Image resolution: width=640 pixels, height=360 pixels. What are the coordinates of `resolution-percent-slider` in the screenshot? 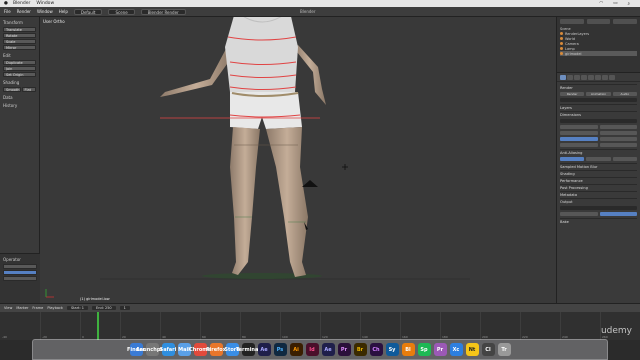 It's located at (579, 138).